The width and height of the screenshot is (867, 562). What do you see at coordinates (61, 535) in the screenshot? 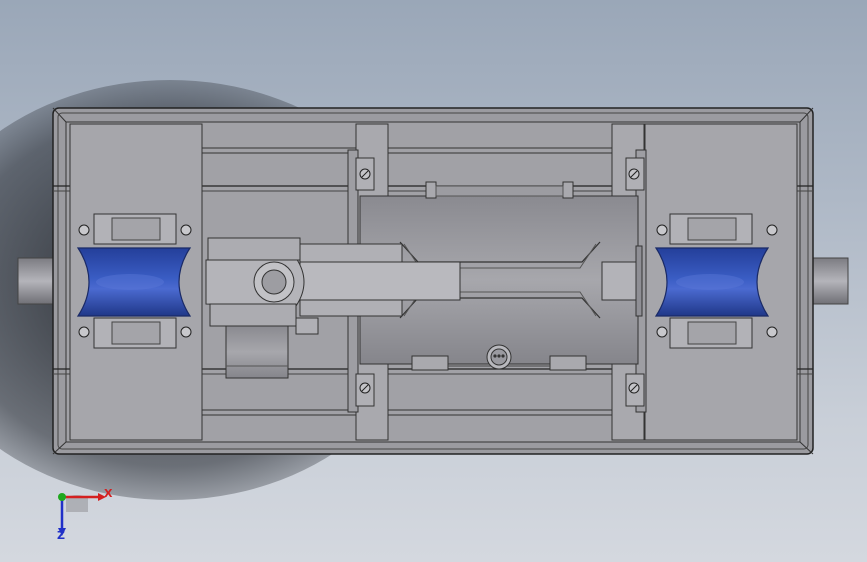
I see `z-axis-label: Z` at bounding box center [61, 535].